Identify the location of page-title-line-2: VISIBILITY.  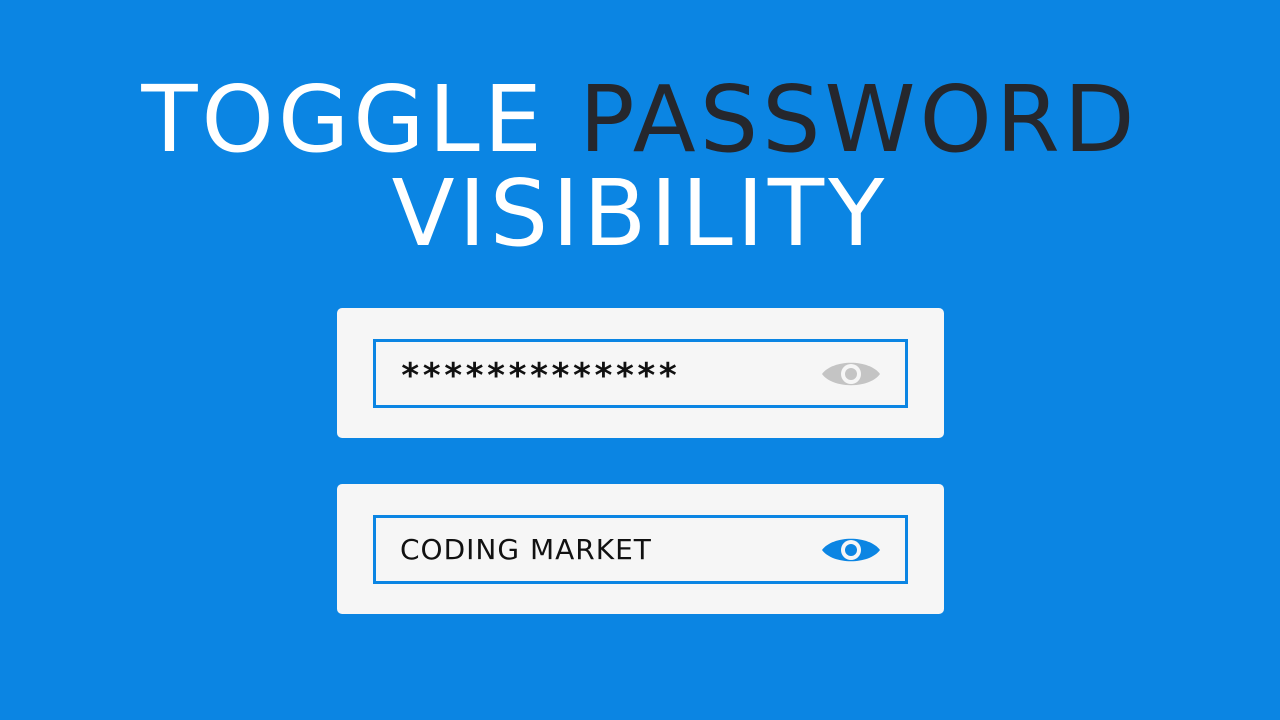
(640, 214).